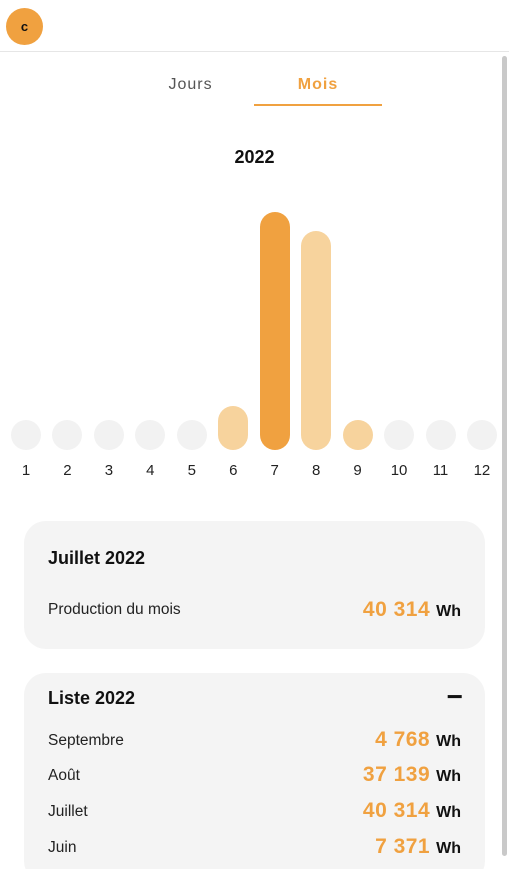 Image resolution: width=509 pixels, height=869 pixels. I want to click on production-number: 40 314, so click(396, 609).